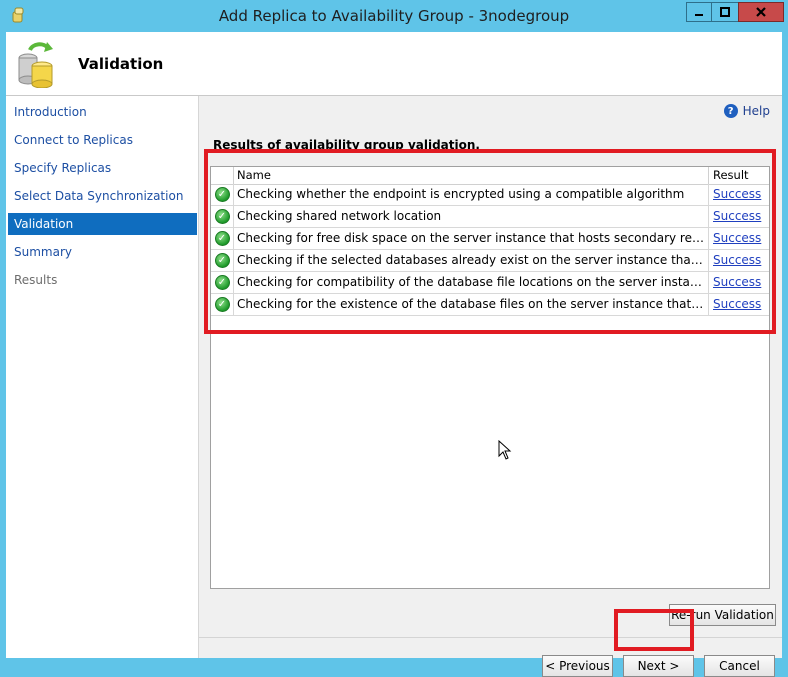 The height and width of the screenshot is (677, 788). I want to click on help-label: Help, so click(756, 111).